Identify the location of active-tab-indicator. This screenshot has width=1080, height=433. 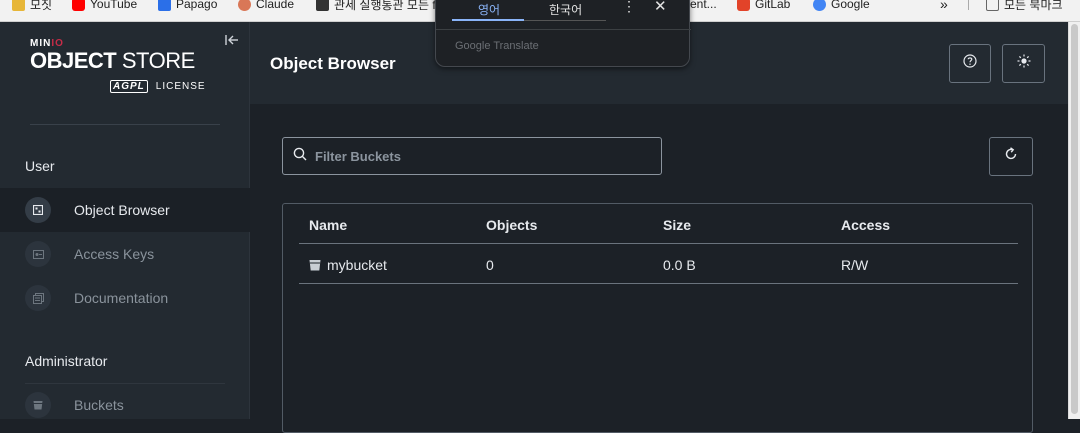
(488, 20).